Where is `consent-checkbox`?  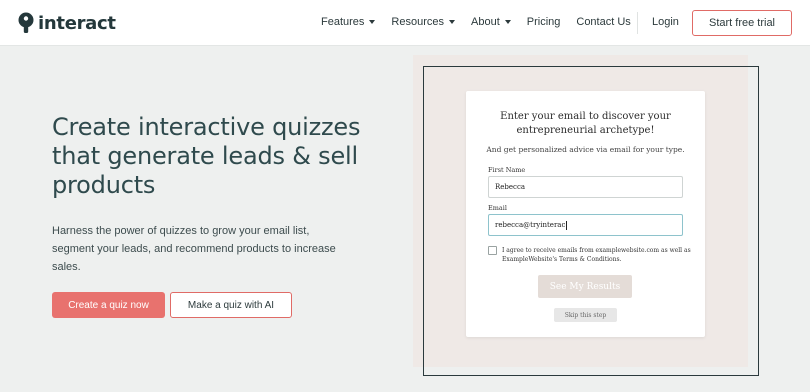
consent-checkbox is located at coordinates (492, 250).